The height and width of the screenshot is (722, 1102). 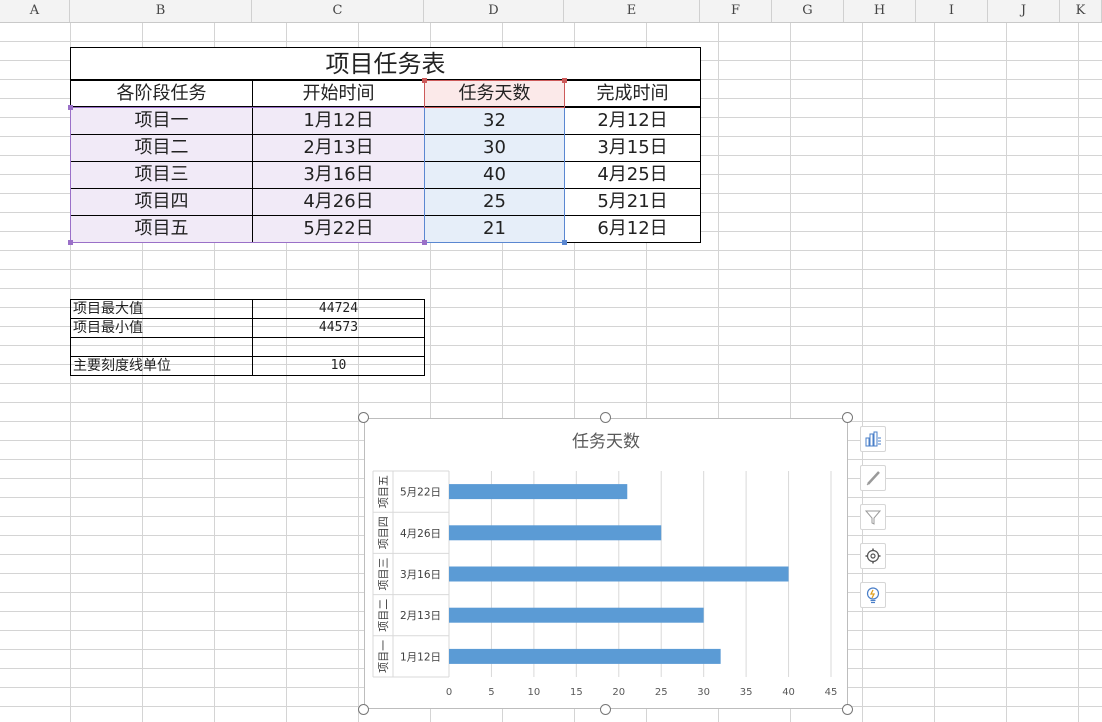 I want to click on category-date-label: 4月26日, so click(x=420, y=534).